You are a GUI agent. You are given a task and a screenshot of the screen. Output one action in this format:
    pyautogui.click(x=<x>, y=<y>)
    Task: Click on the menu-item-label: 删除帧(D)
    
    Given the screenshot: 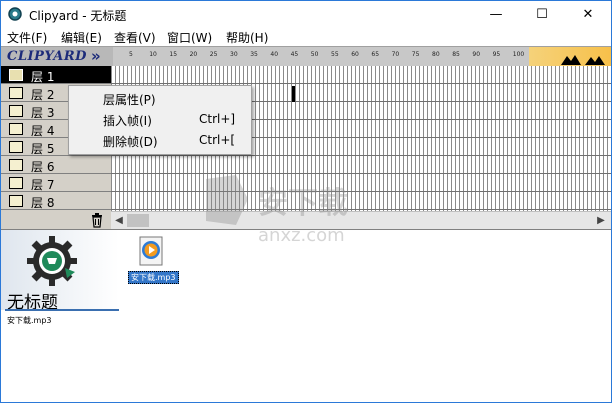 What is the action you would take?
    pyautogui.click(x=130, y=142)
    